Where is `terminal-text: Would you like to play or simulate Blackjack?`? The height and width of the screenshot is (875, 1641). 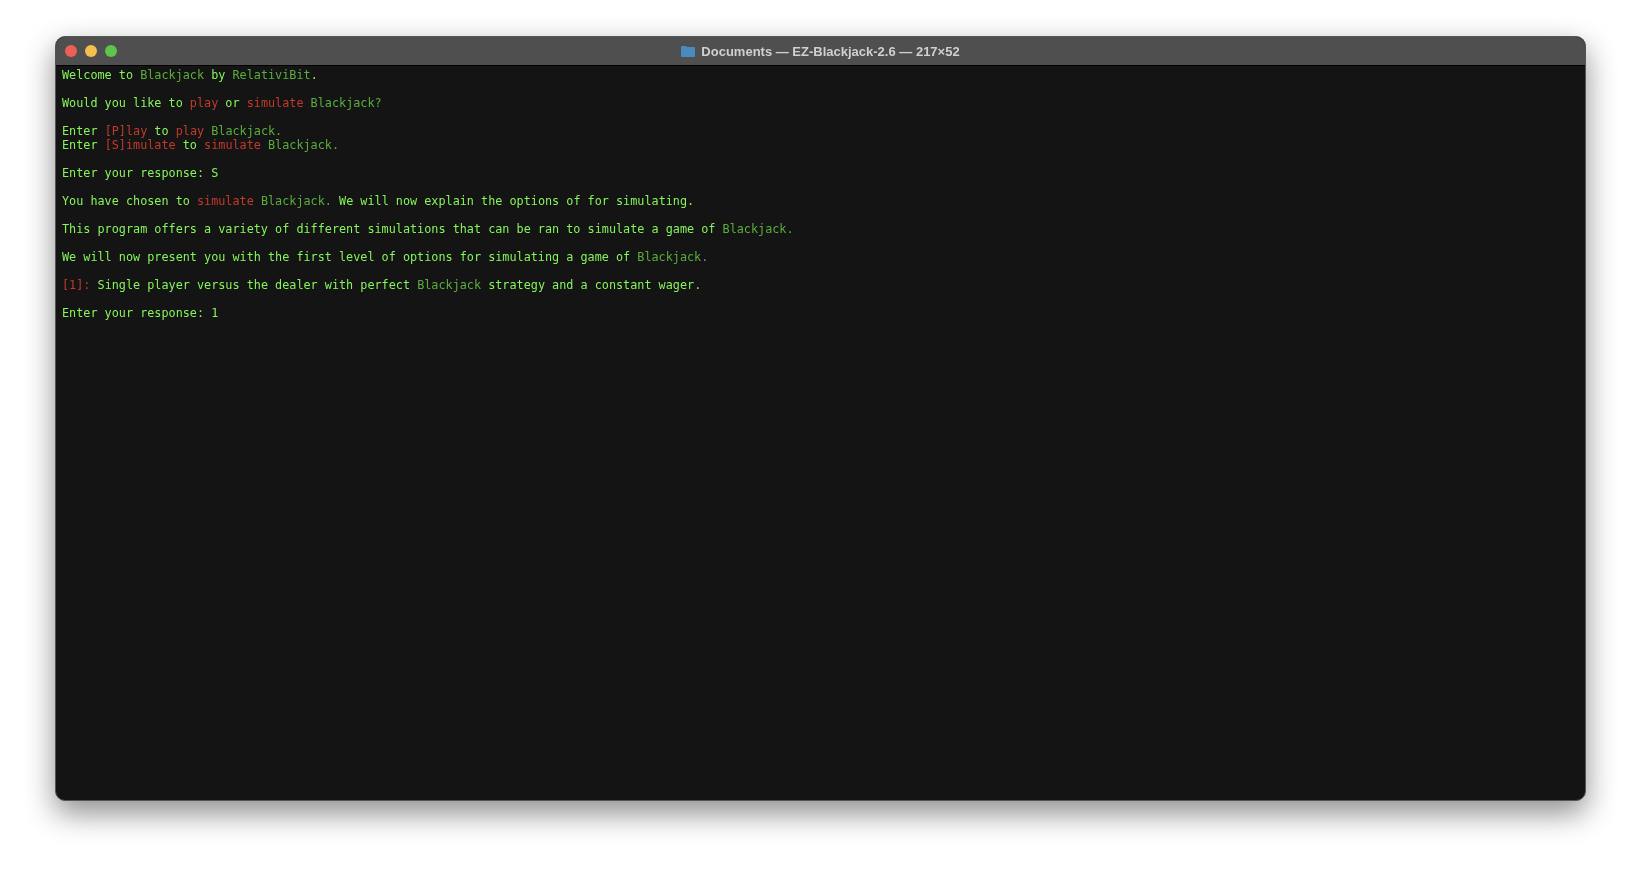
terminal-text: Would you like to play or simulate Blackjack? is located at coordinates (222, 103).